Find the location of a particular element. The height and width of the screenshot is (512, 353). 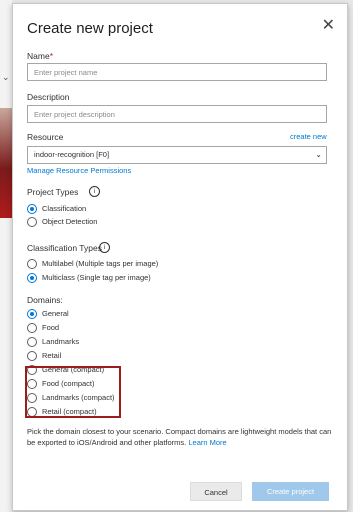

radio-label: Multiclass (Single tag per image) is located at coordinates (96, 277).